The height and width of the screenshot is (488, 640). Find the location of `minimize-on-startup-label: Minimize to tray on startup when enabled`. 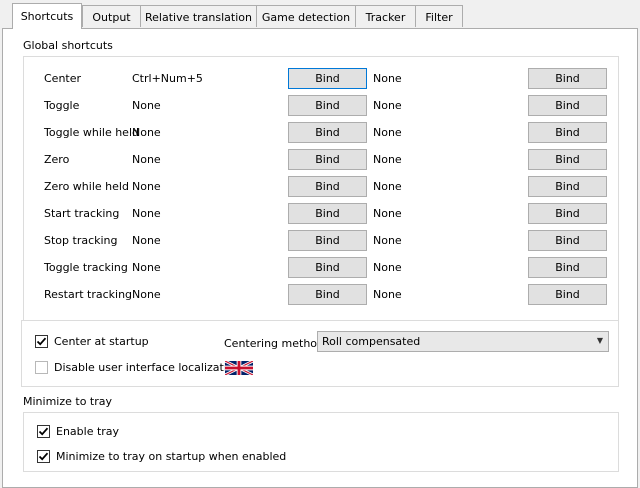

minimize-on-startup-label: Minimize to tray on startup when enabled is located at coordinates (171, 456).